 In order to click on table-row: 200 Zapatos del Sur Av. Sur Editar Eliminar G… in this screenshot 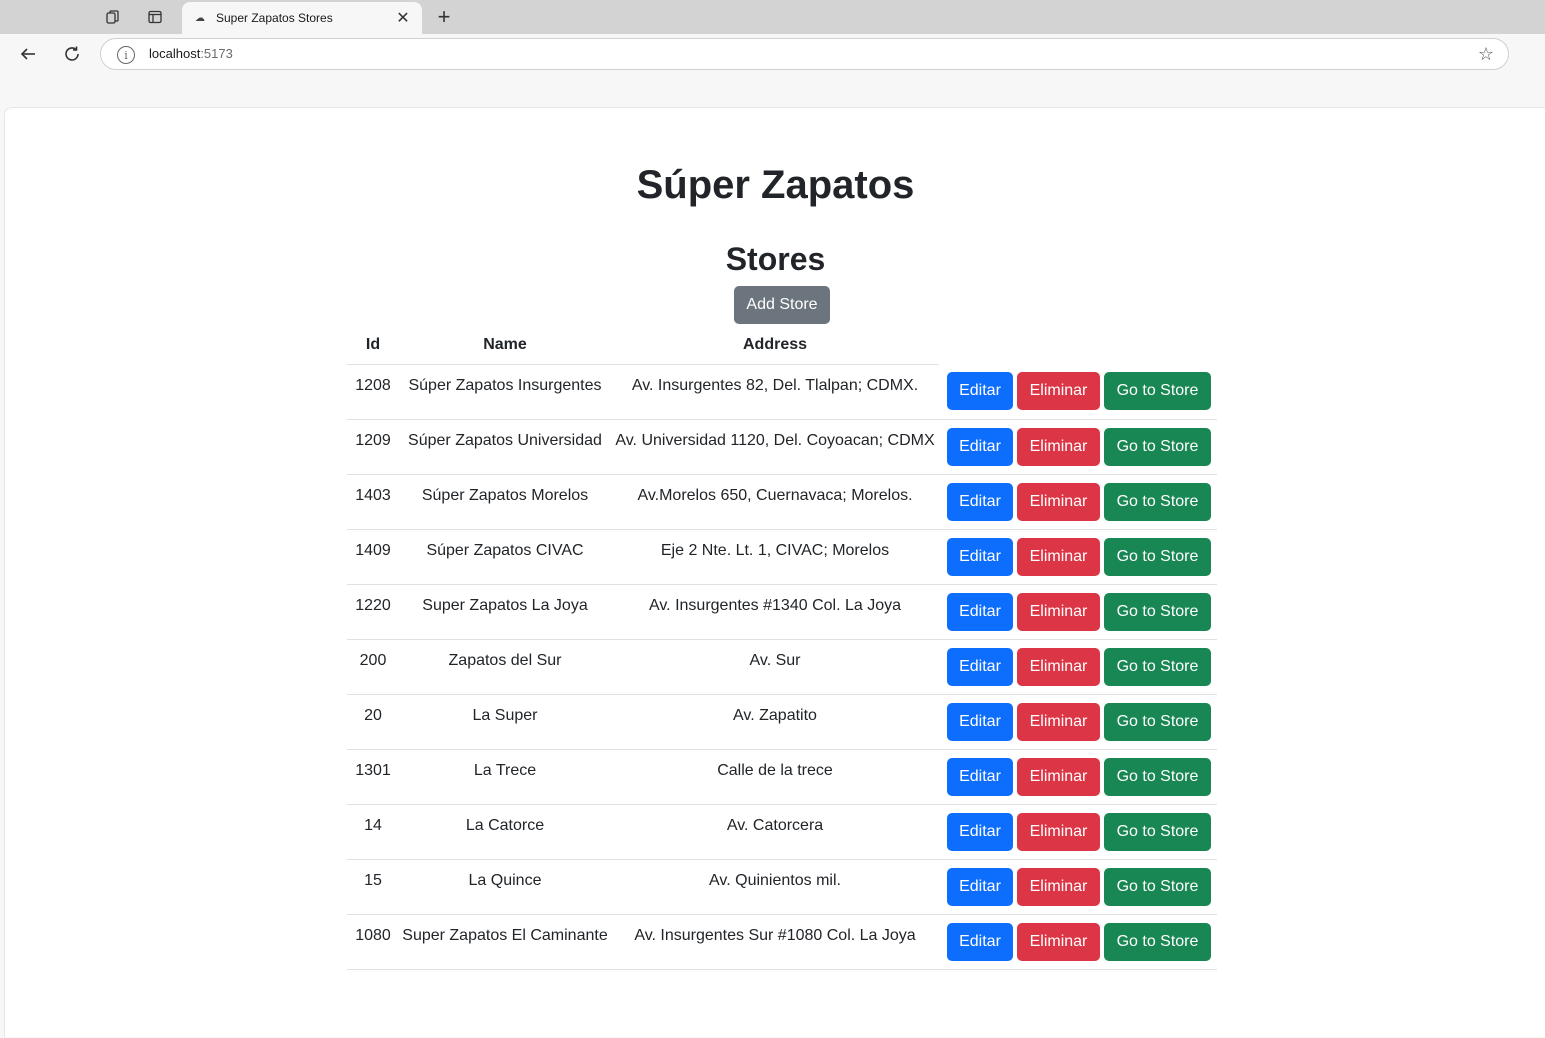, I will do `click(782, 667)`.